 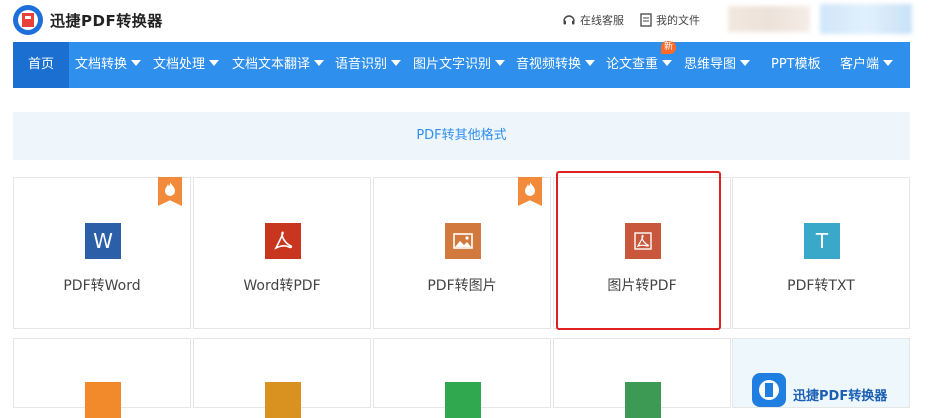 I want to click on tool-label: PDF转TXT, so click(x=821, y=286).